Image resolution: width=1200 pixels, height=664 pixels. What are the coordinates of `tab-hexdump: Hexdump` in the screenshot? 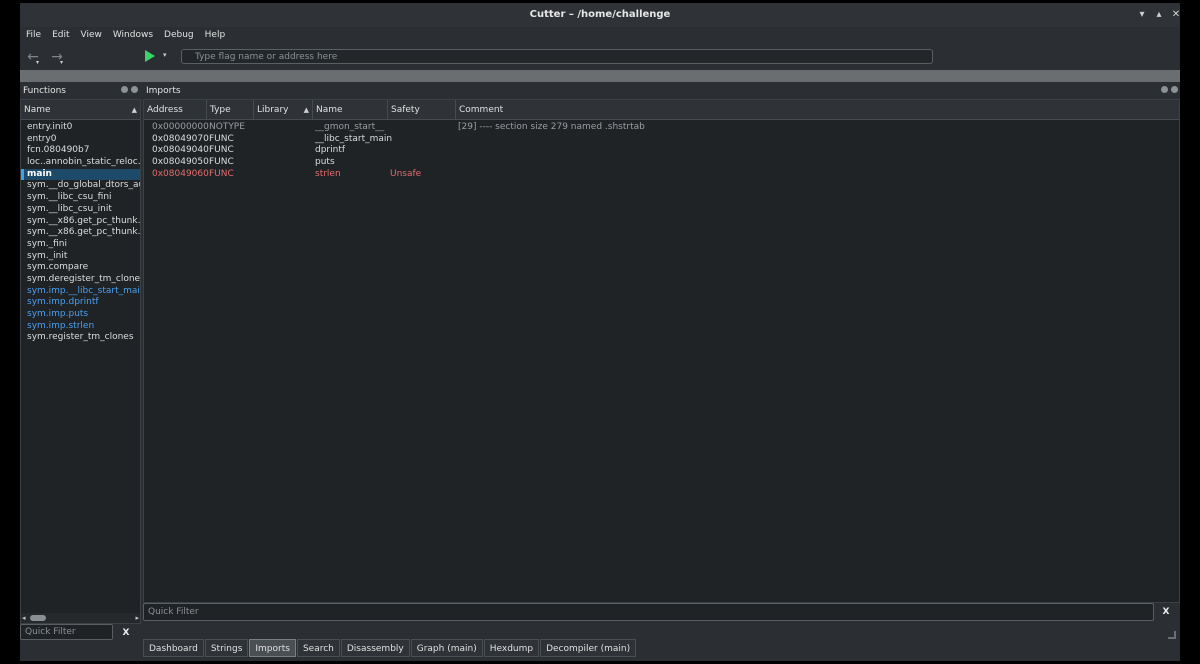 It's located at (511, 648).